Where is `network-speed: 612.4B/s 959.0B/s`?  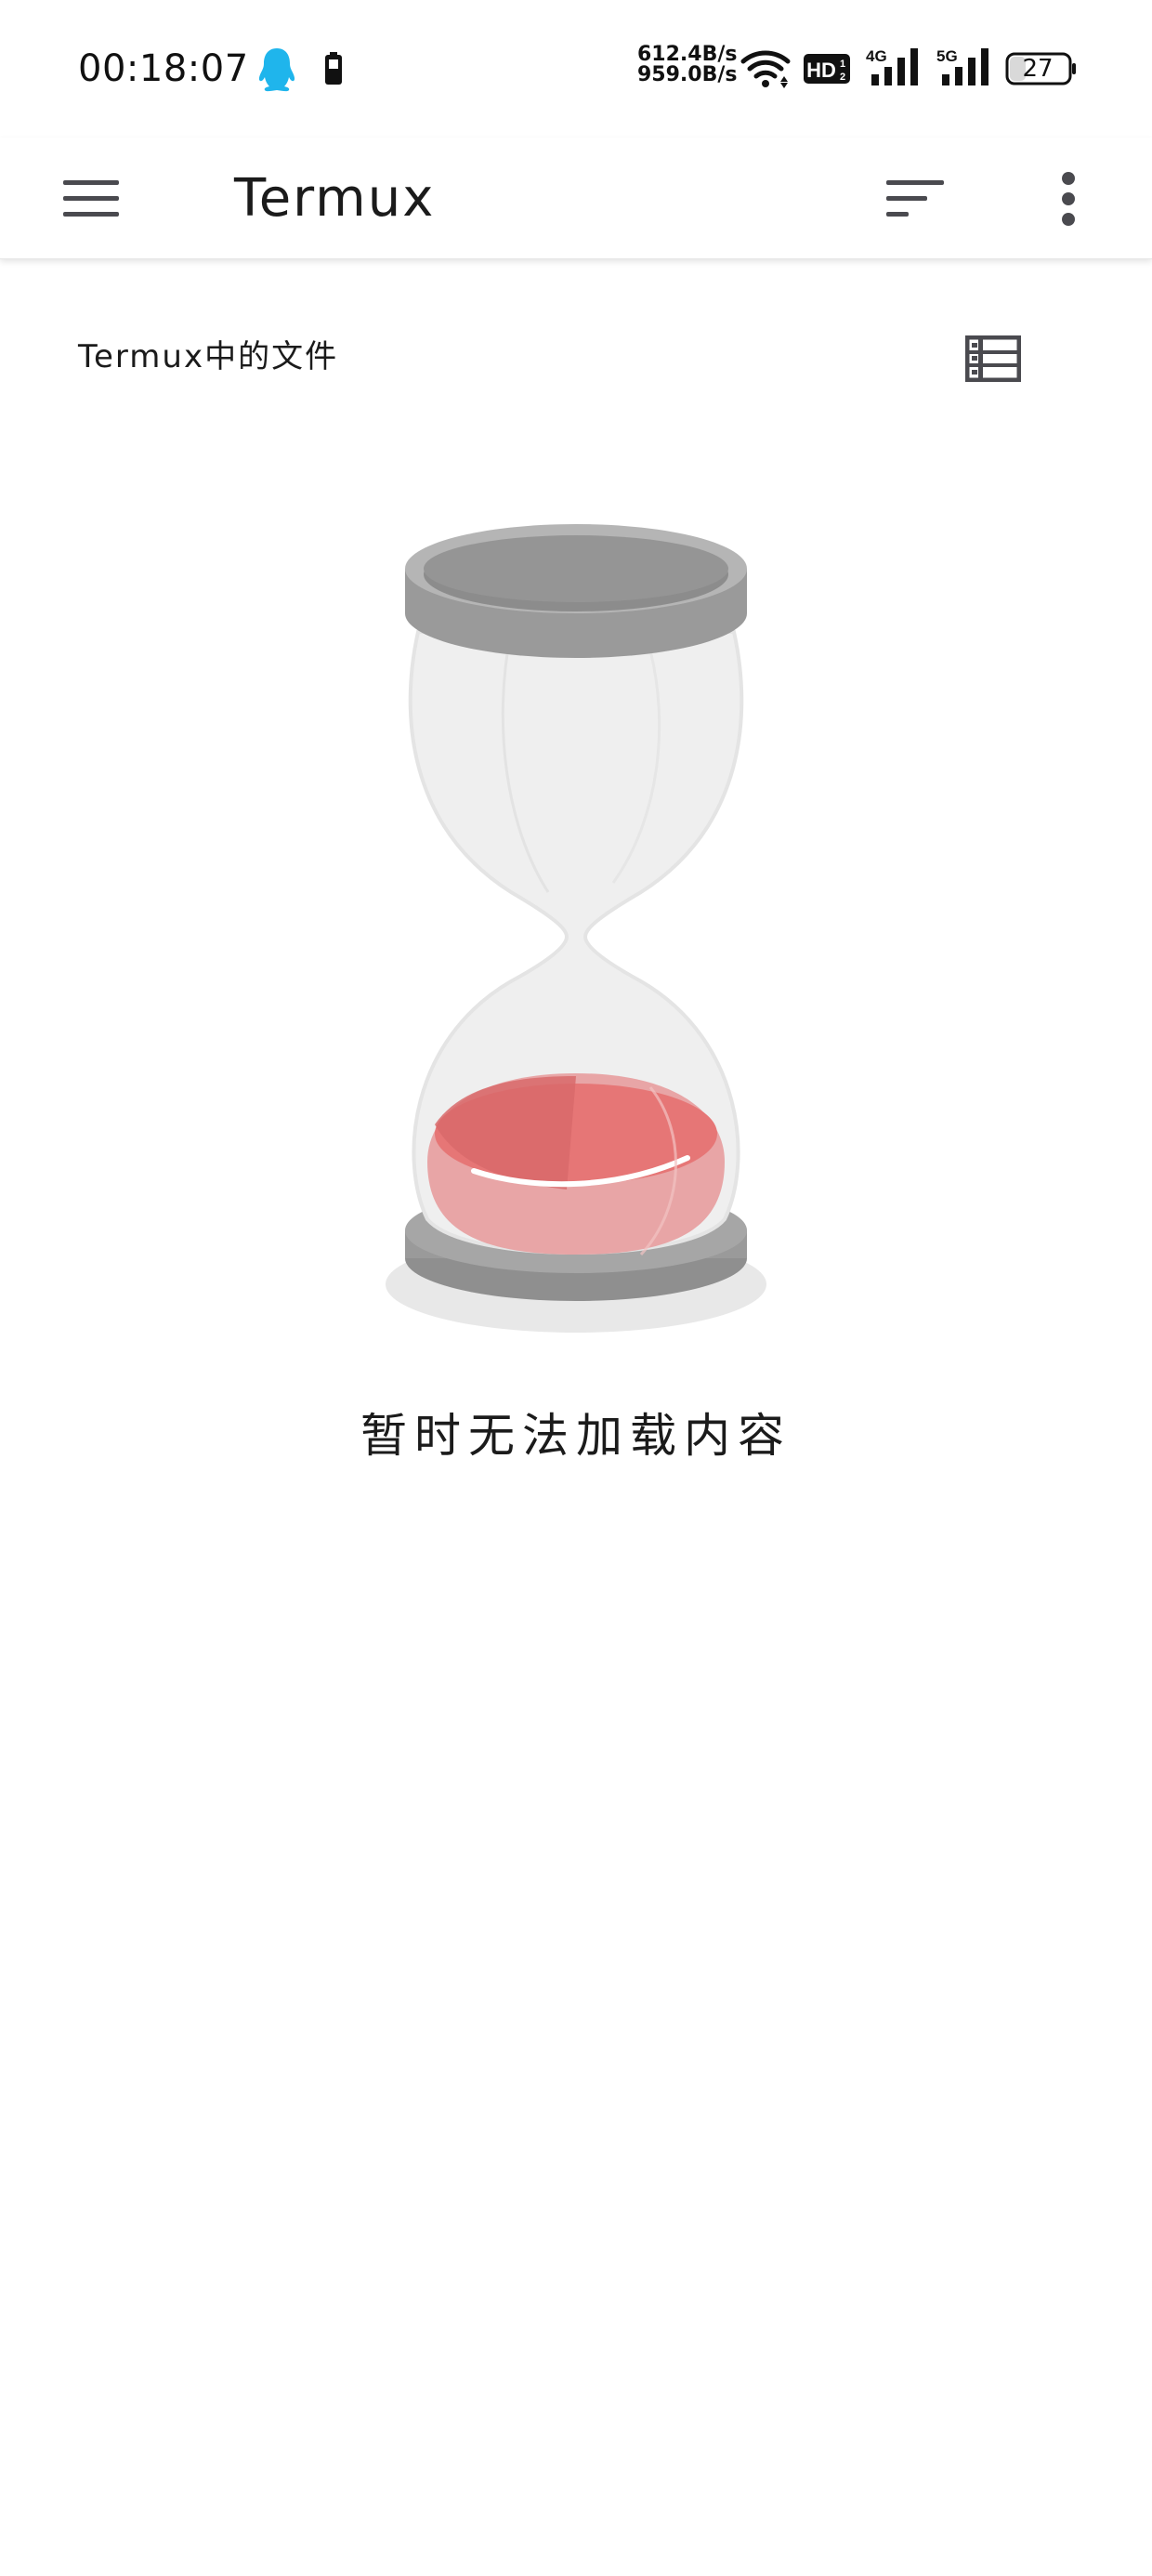
network-speed: 612.4B/s 959.0B/s is located at coordinates (687, 64).